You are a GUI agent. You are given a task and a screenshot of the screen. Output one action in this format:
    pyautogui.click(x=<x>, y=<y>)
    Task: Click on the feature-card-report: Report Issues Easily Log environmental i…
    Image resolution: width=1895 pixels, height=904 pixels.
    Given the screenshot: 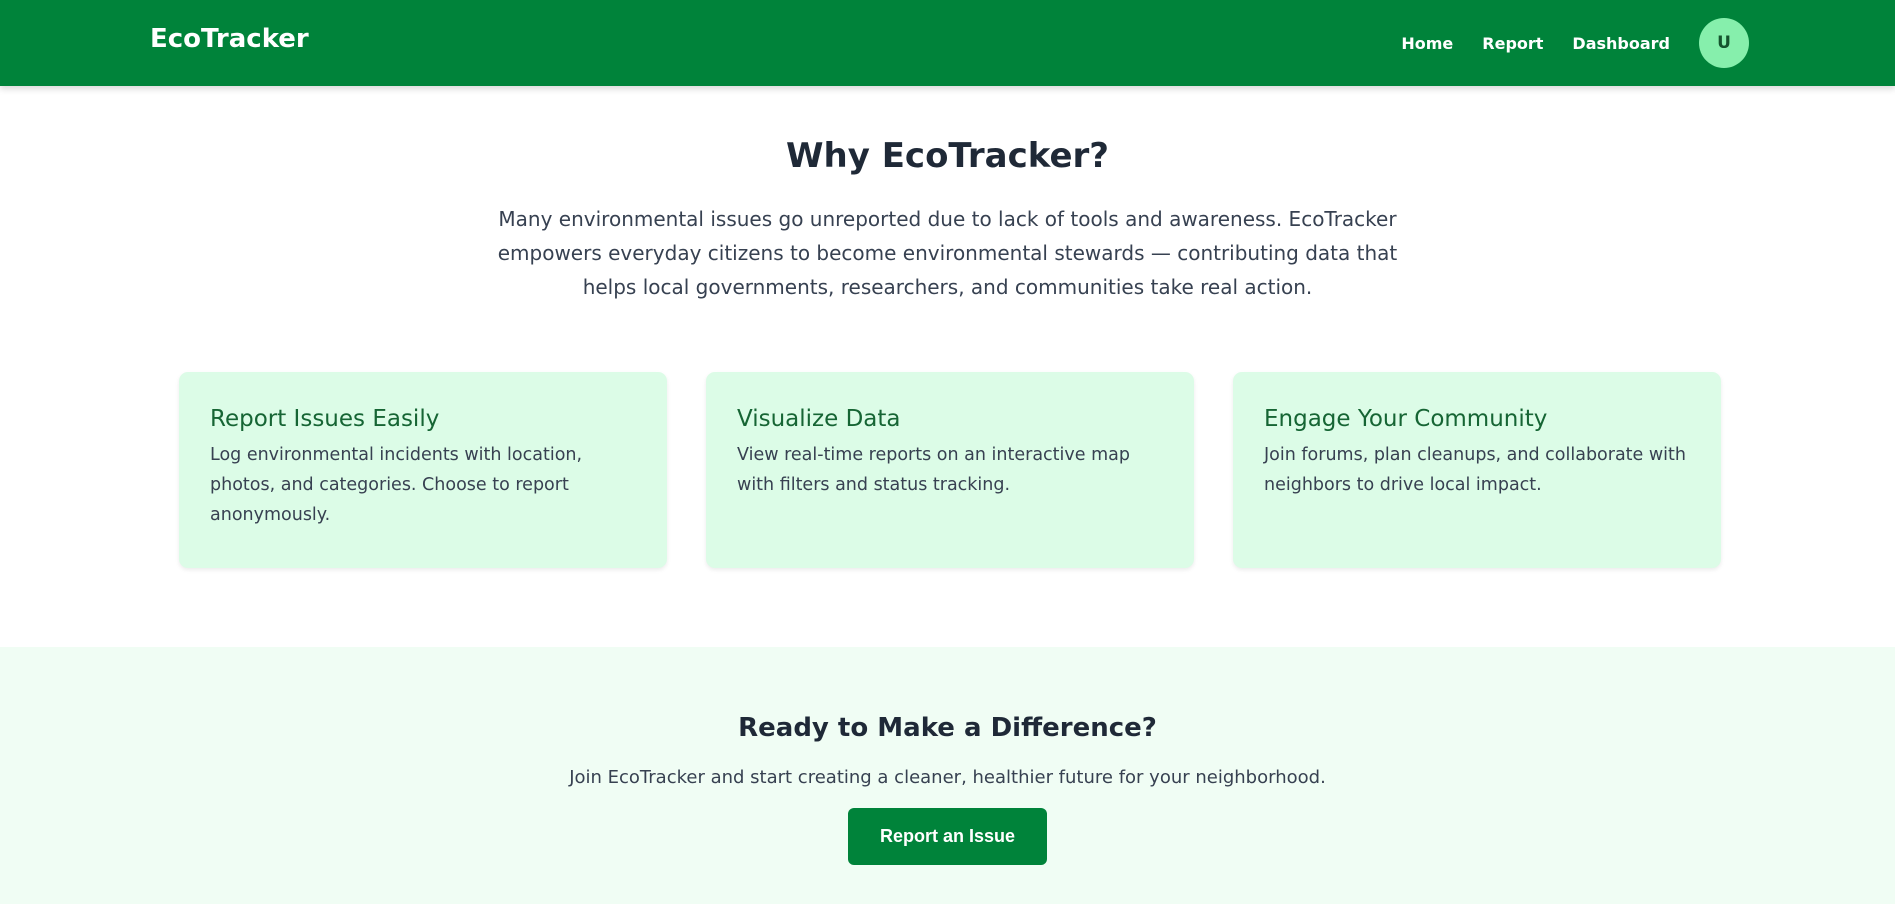 What is the action you would take?
    pyautogui.click(x=423, y=470)
    